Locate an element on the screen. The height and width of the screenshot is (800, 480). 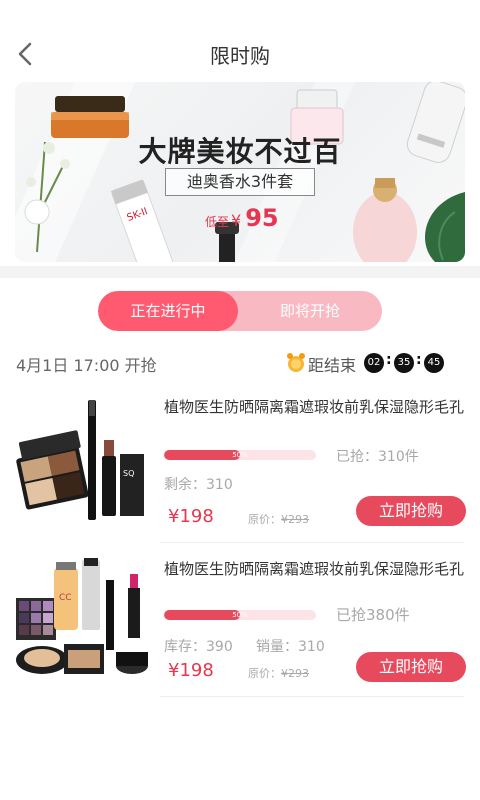
svg-text: SQ is located at coordinates (128, 473).